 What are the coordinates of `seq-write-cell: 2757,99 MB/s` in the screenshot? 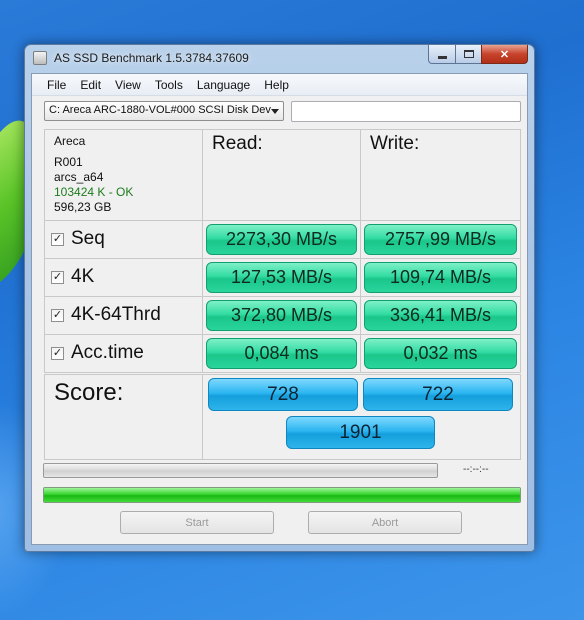 It's located at (440, 239).